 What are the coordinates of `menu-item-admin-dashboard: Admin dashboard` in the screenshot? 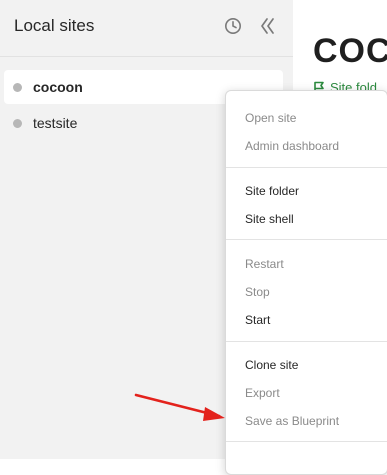 It's located at (292, 146).